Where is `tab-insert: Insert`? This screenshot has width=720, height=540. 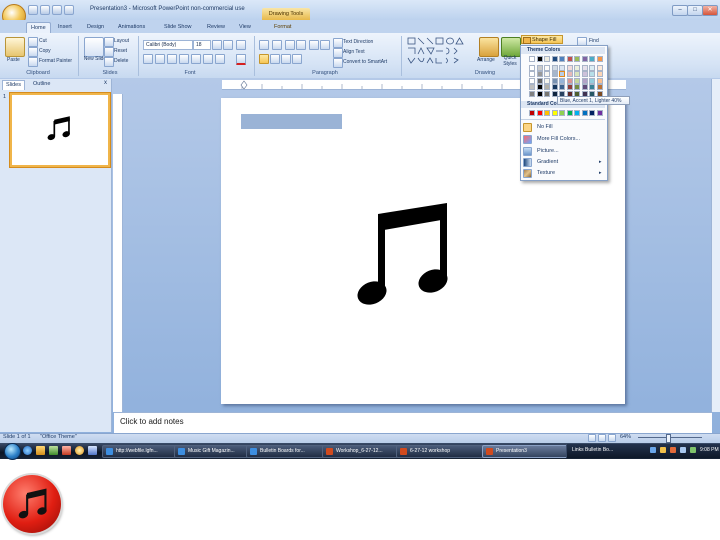
tab-insert: Insert is located at coordinates (65, 27).